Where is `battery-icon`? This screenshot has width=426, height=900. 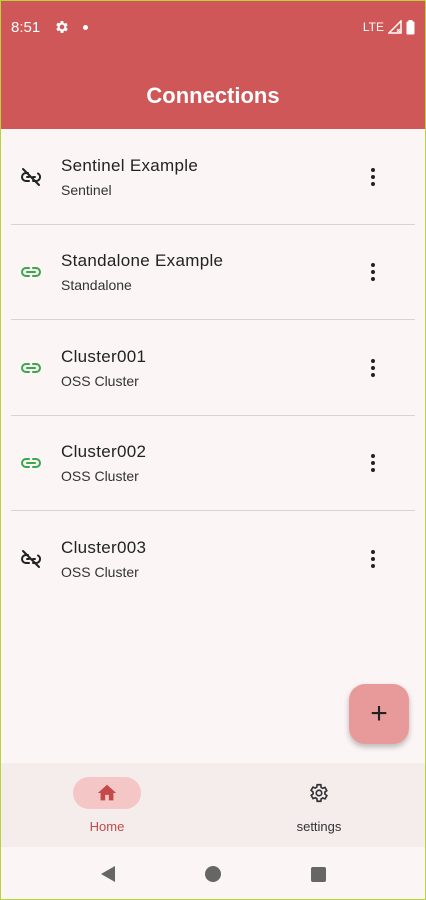 battery-icon is located at coordinates (410, 26).